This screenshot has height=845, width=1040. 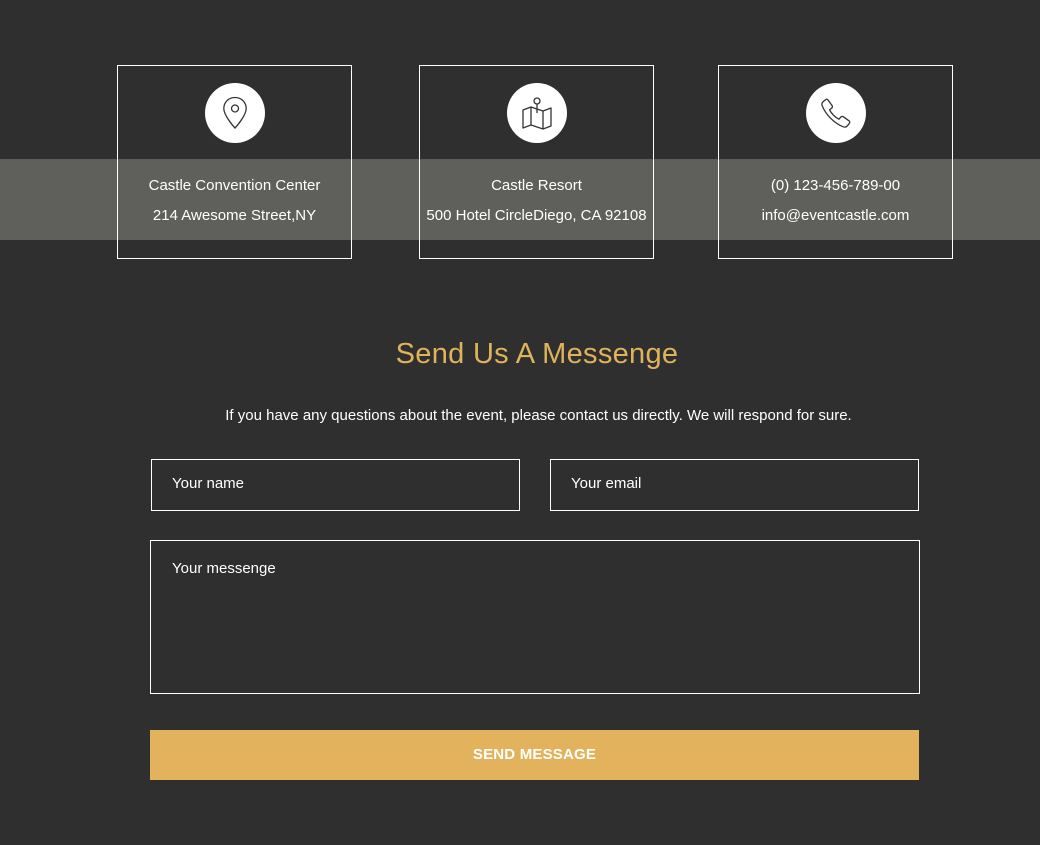 I want to click on message-placeholder: Your messenge, so click(x=224, y=568).